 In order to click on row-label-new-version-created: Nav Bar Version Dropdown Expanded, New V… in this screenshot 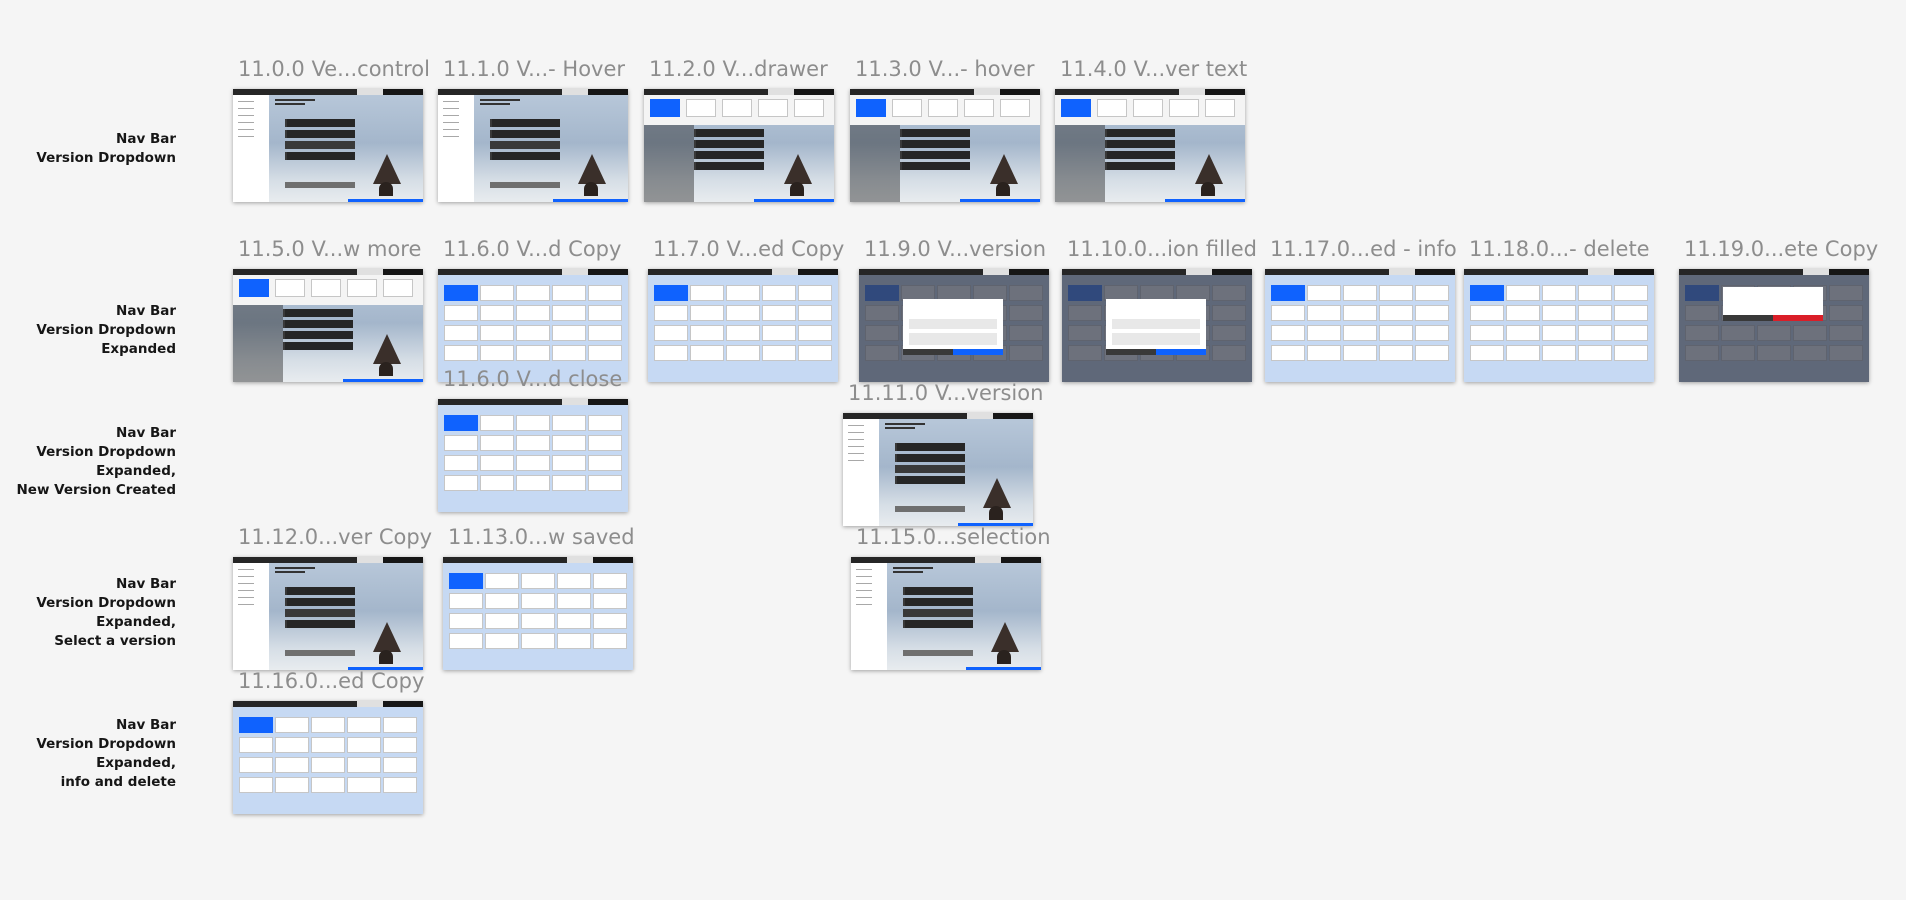, I will do `click(96, 462)`.